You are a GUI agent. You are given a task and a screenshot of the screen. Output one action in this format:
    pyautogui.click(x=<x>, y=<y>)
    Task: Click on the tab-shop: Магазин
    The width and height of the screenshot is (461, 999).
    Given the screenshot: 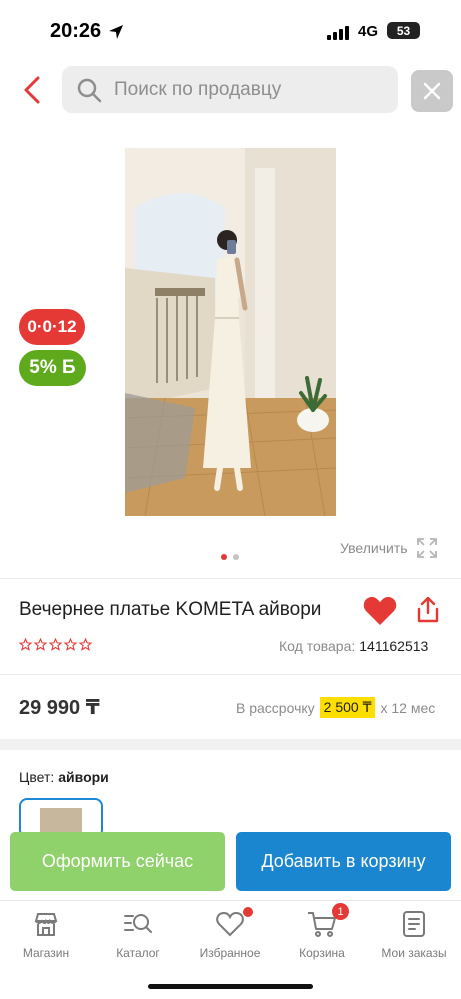 What is the action you would take?
    pyautogui.click(x=46, y=934)
    